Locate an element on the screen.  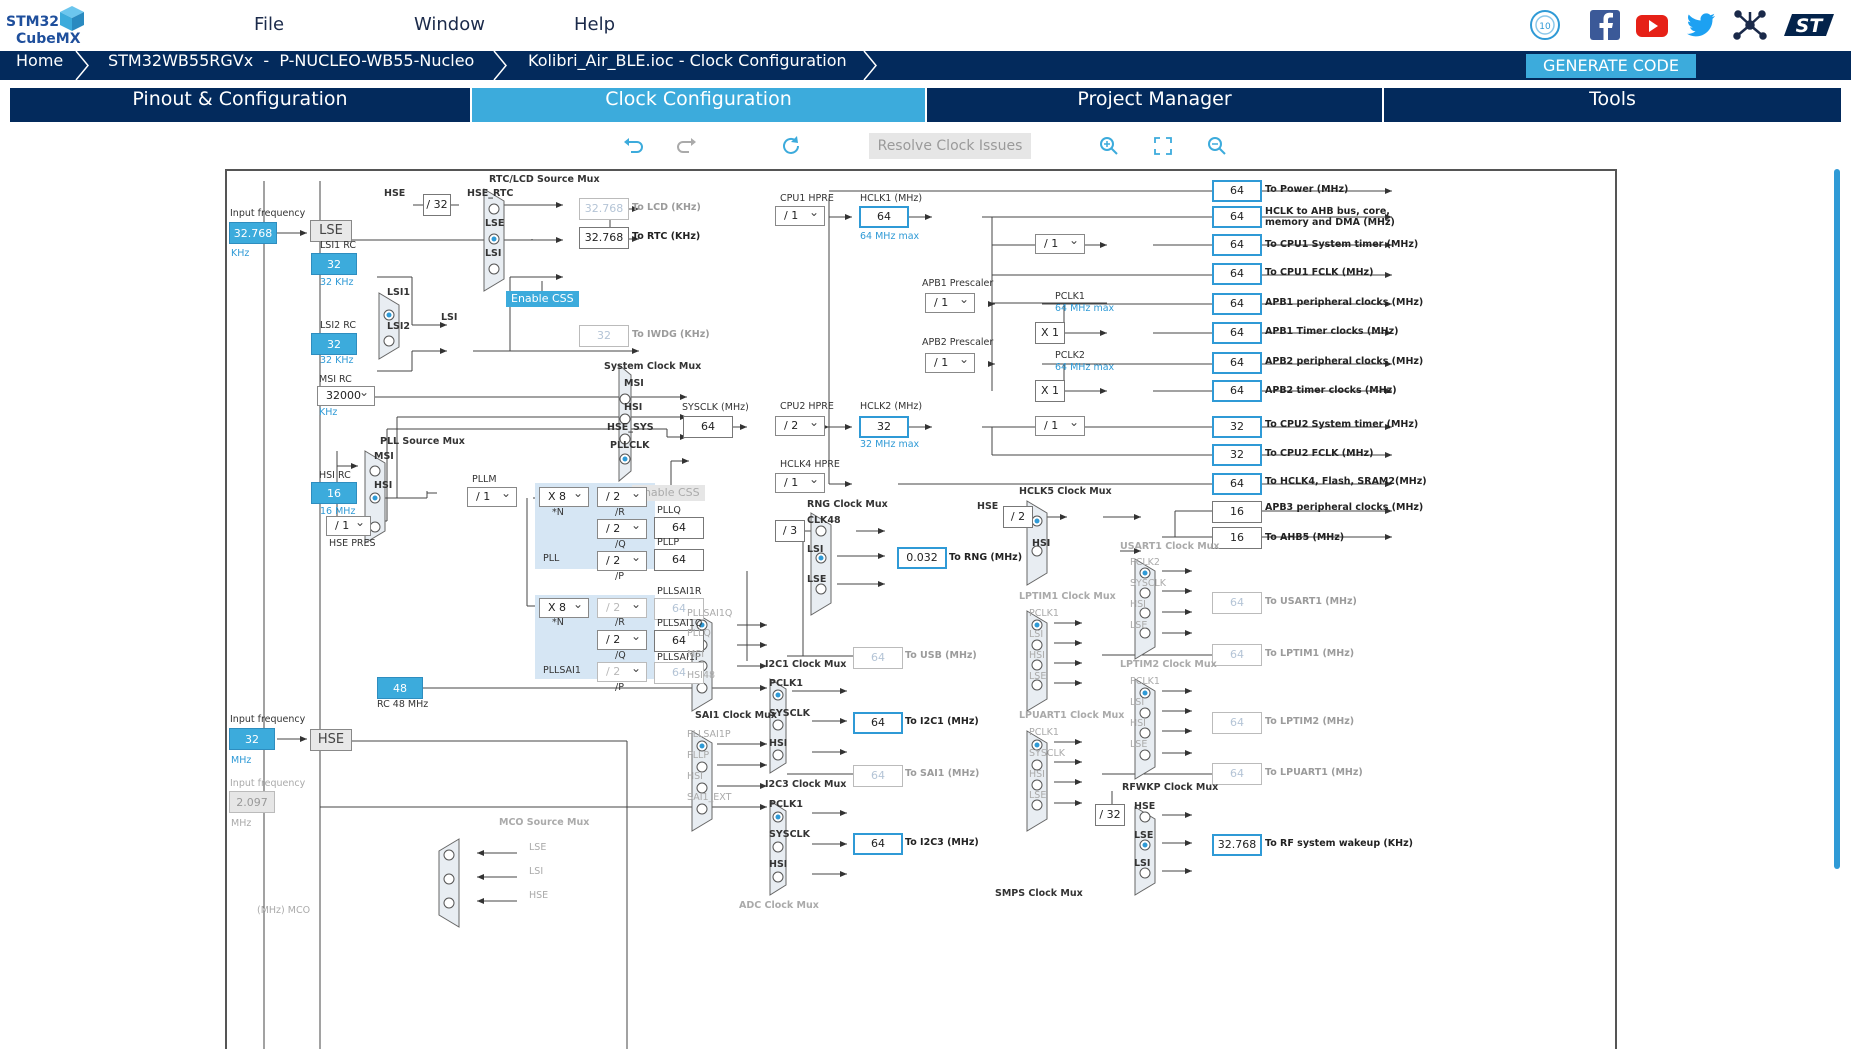
sai1-in-ext: SAI1_EXT is located at coordinates (709, 797).